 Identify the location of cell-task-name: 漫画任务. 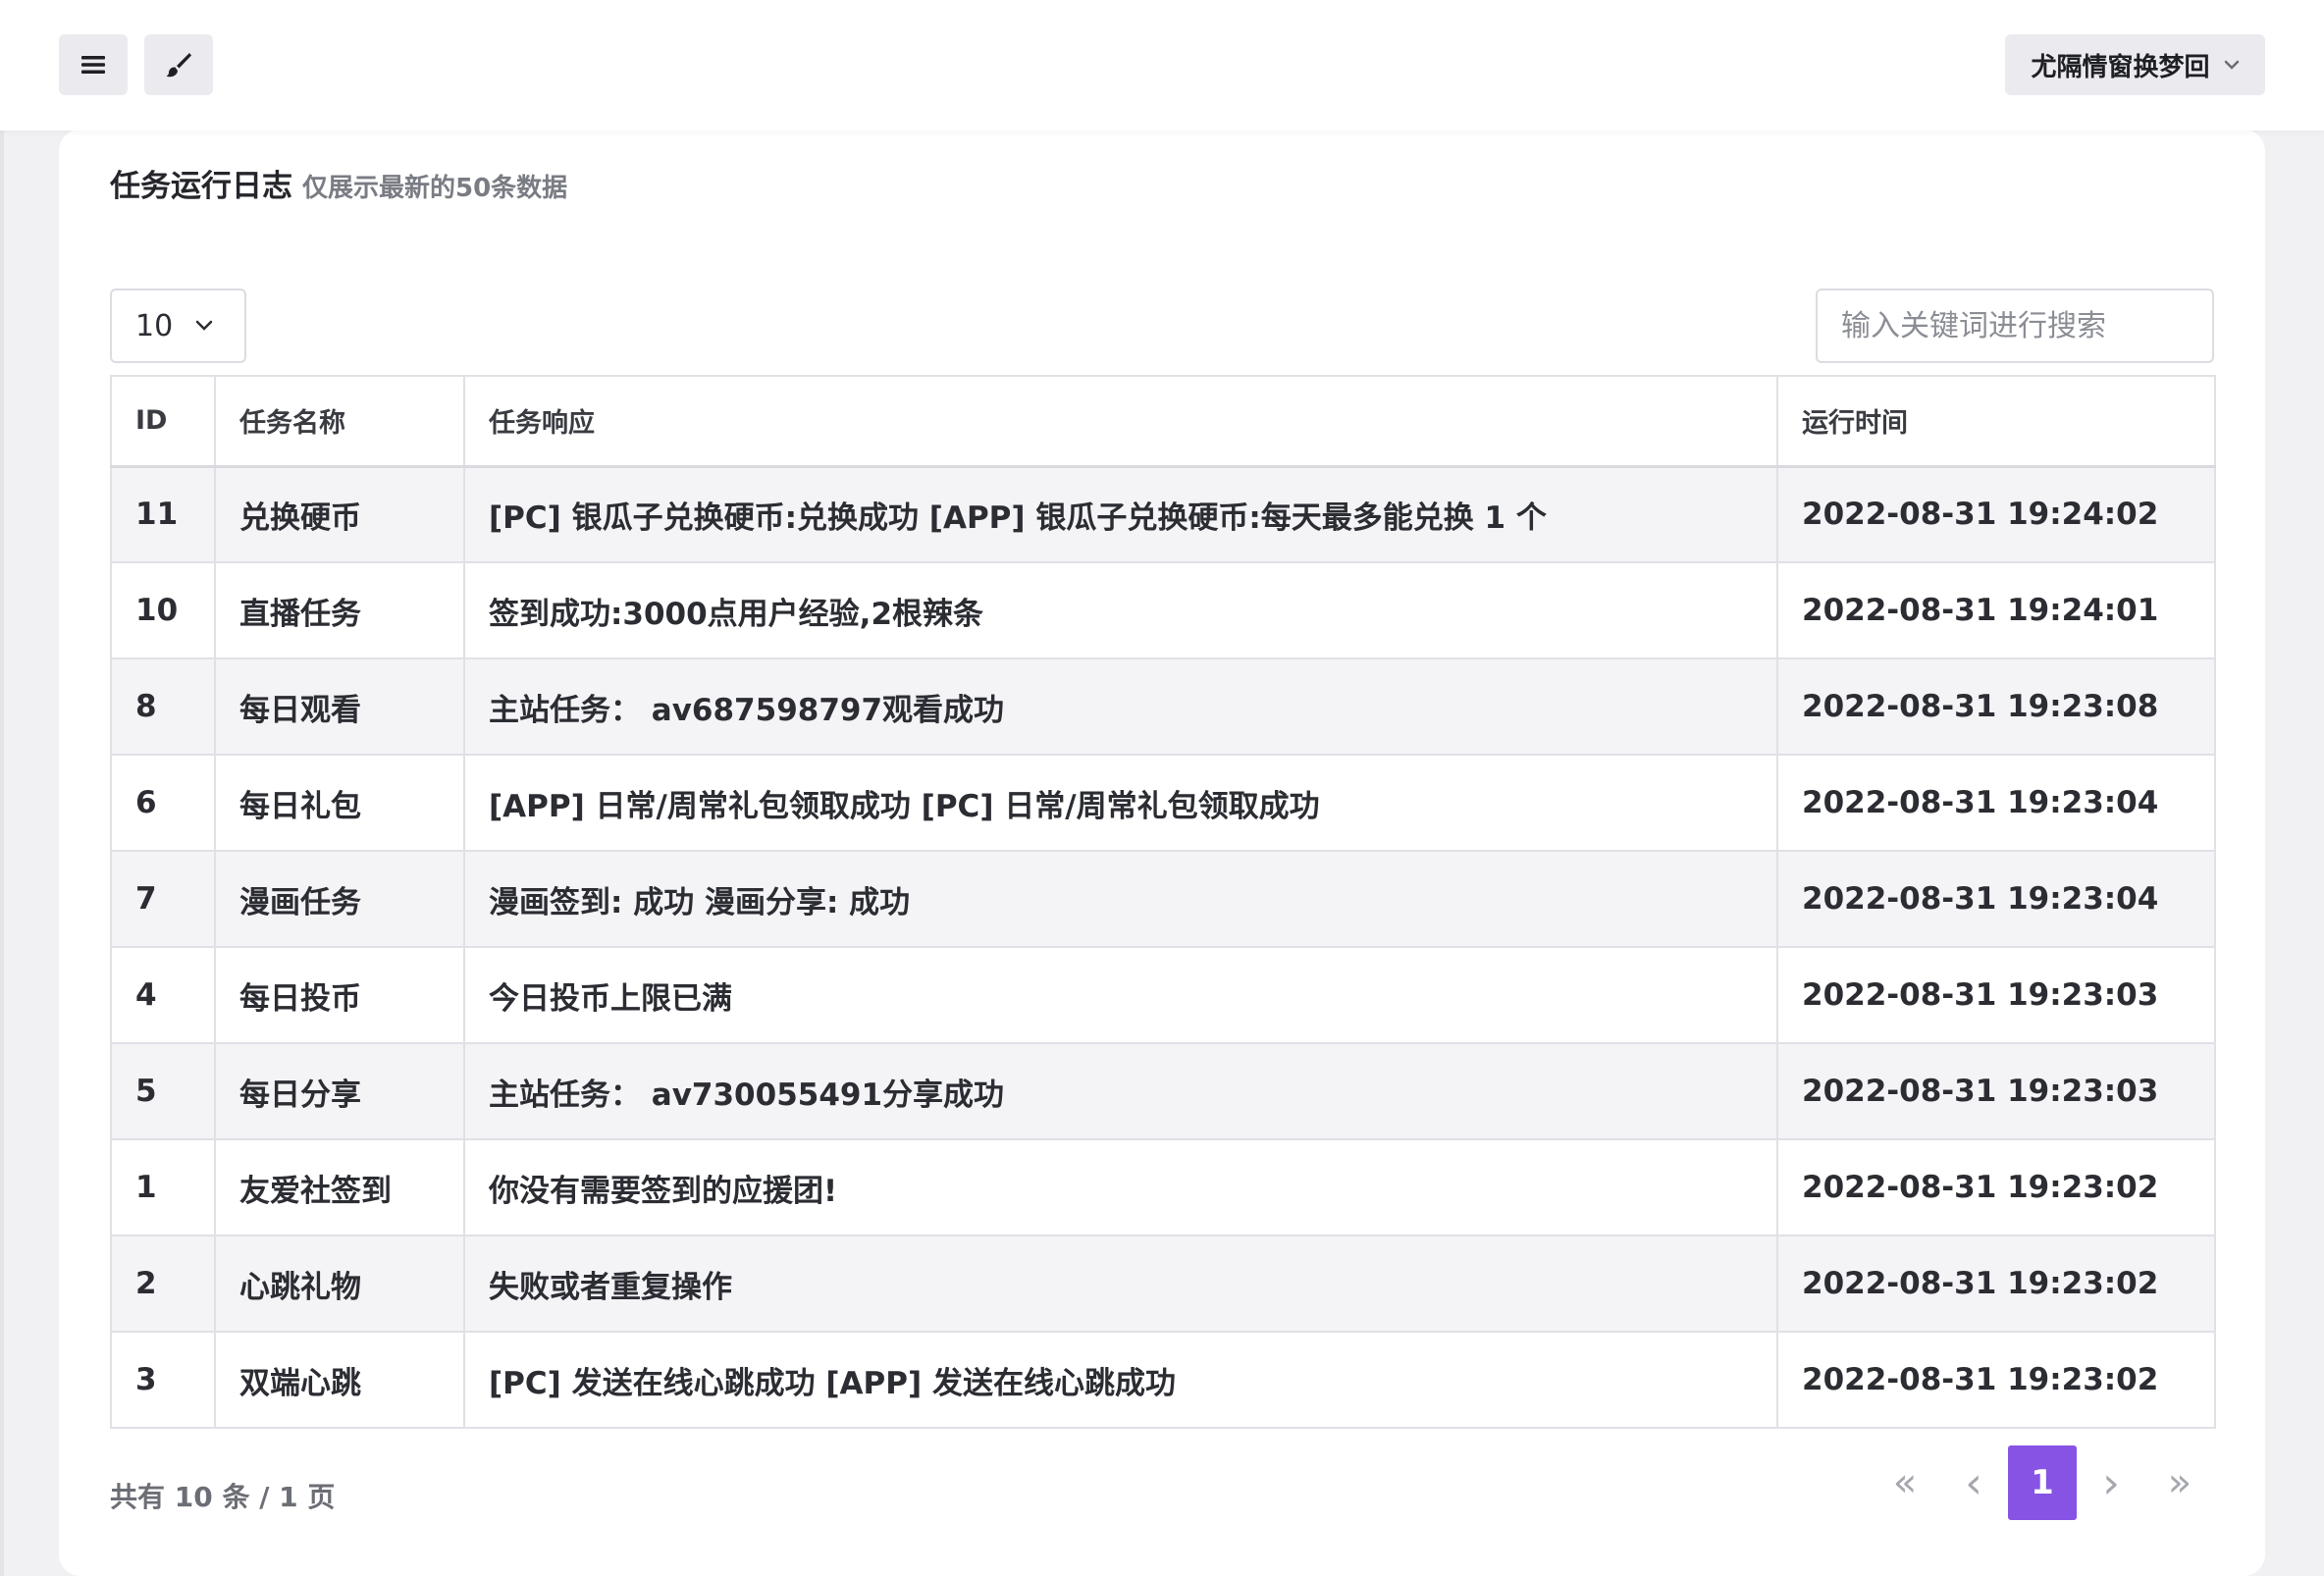
(340, 899).